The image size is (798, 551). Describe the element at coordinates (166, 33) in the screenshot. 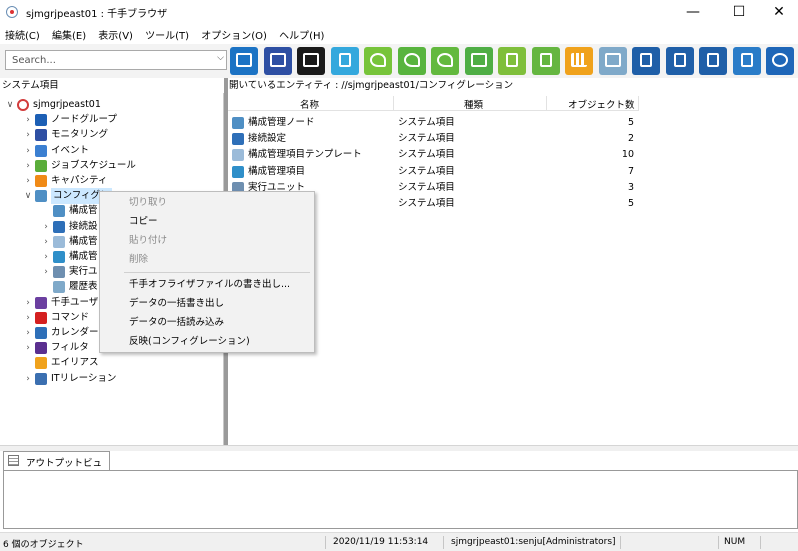

I see `menu-tools: ツール(T)` at that location.